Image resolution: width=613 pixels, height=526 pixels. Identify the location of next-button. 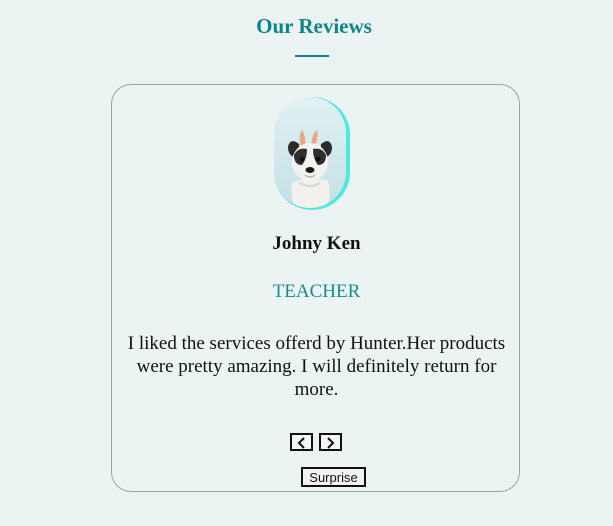
(330, 442).